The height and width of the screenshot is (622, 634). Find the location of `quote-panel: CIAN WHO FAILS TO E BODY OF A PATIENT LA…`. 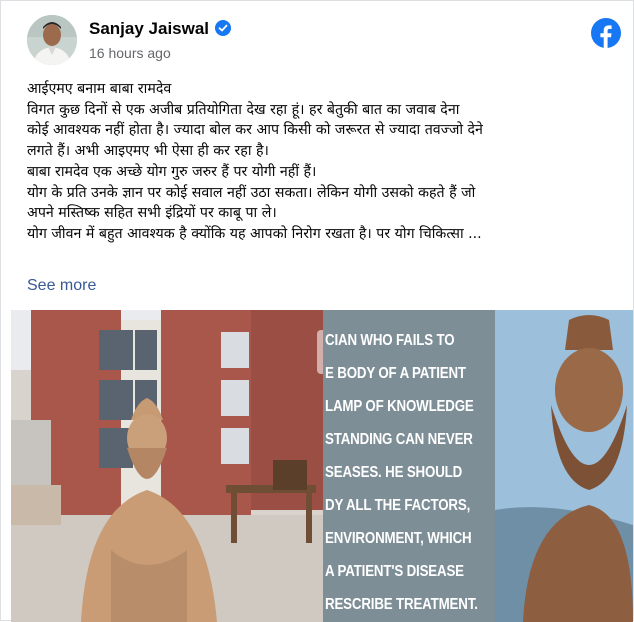

quote-panel: CIAN WHO FAILS TO E BODY OF A PATIENT LA… is located at coordinates (409, 466).